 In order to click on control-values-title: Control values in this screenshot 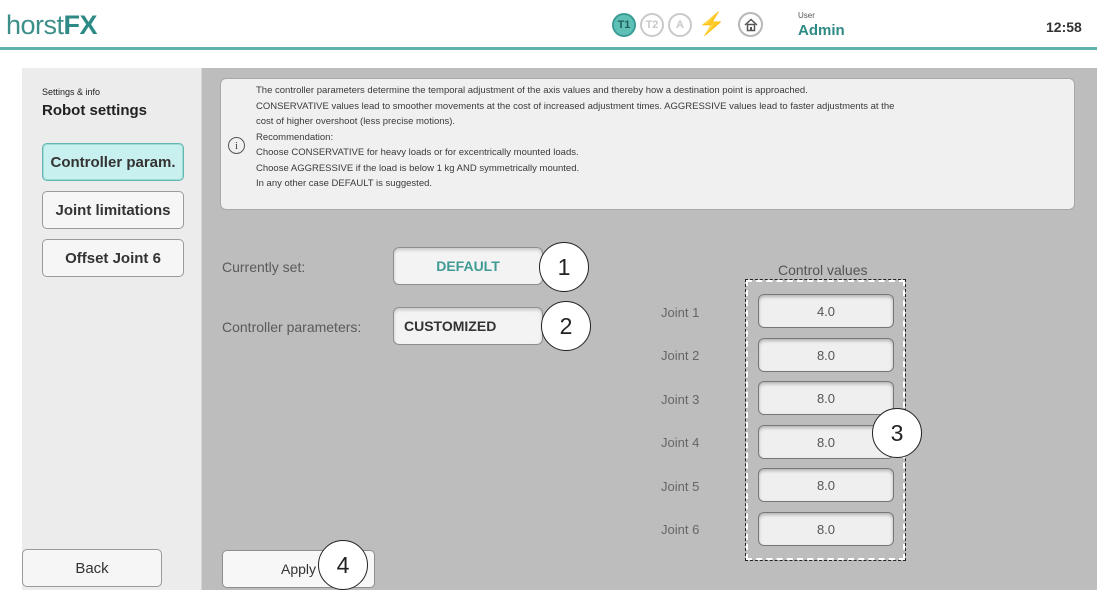, I will do `click(823, 270)`.